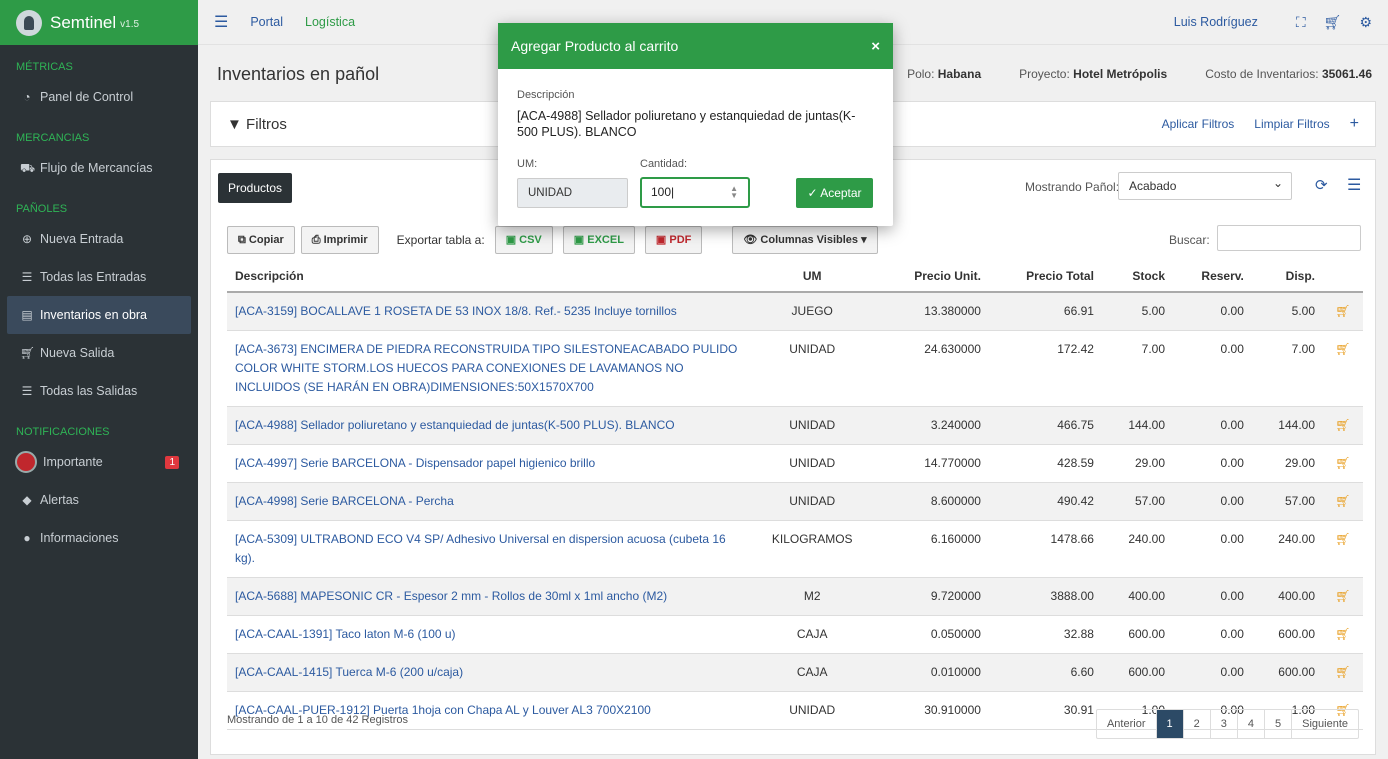  Describe the element at coordinates (83, 22) in the screenshot. I see `brand-name: Semtinel` at that location.